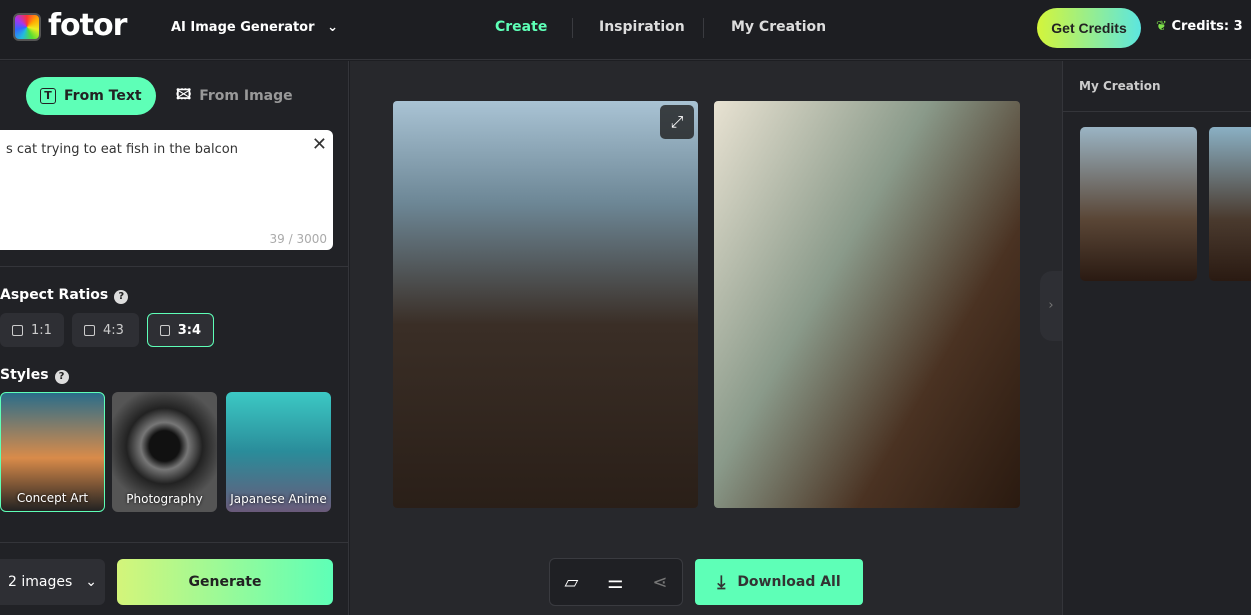 This screenshot has height=615, width=1251. What do you see at coordinates (40, 582) in the screenshot?
I see `image-count-value: 2 images` at bounding box center [40, 582].